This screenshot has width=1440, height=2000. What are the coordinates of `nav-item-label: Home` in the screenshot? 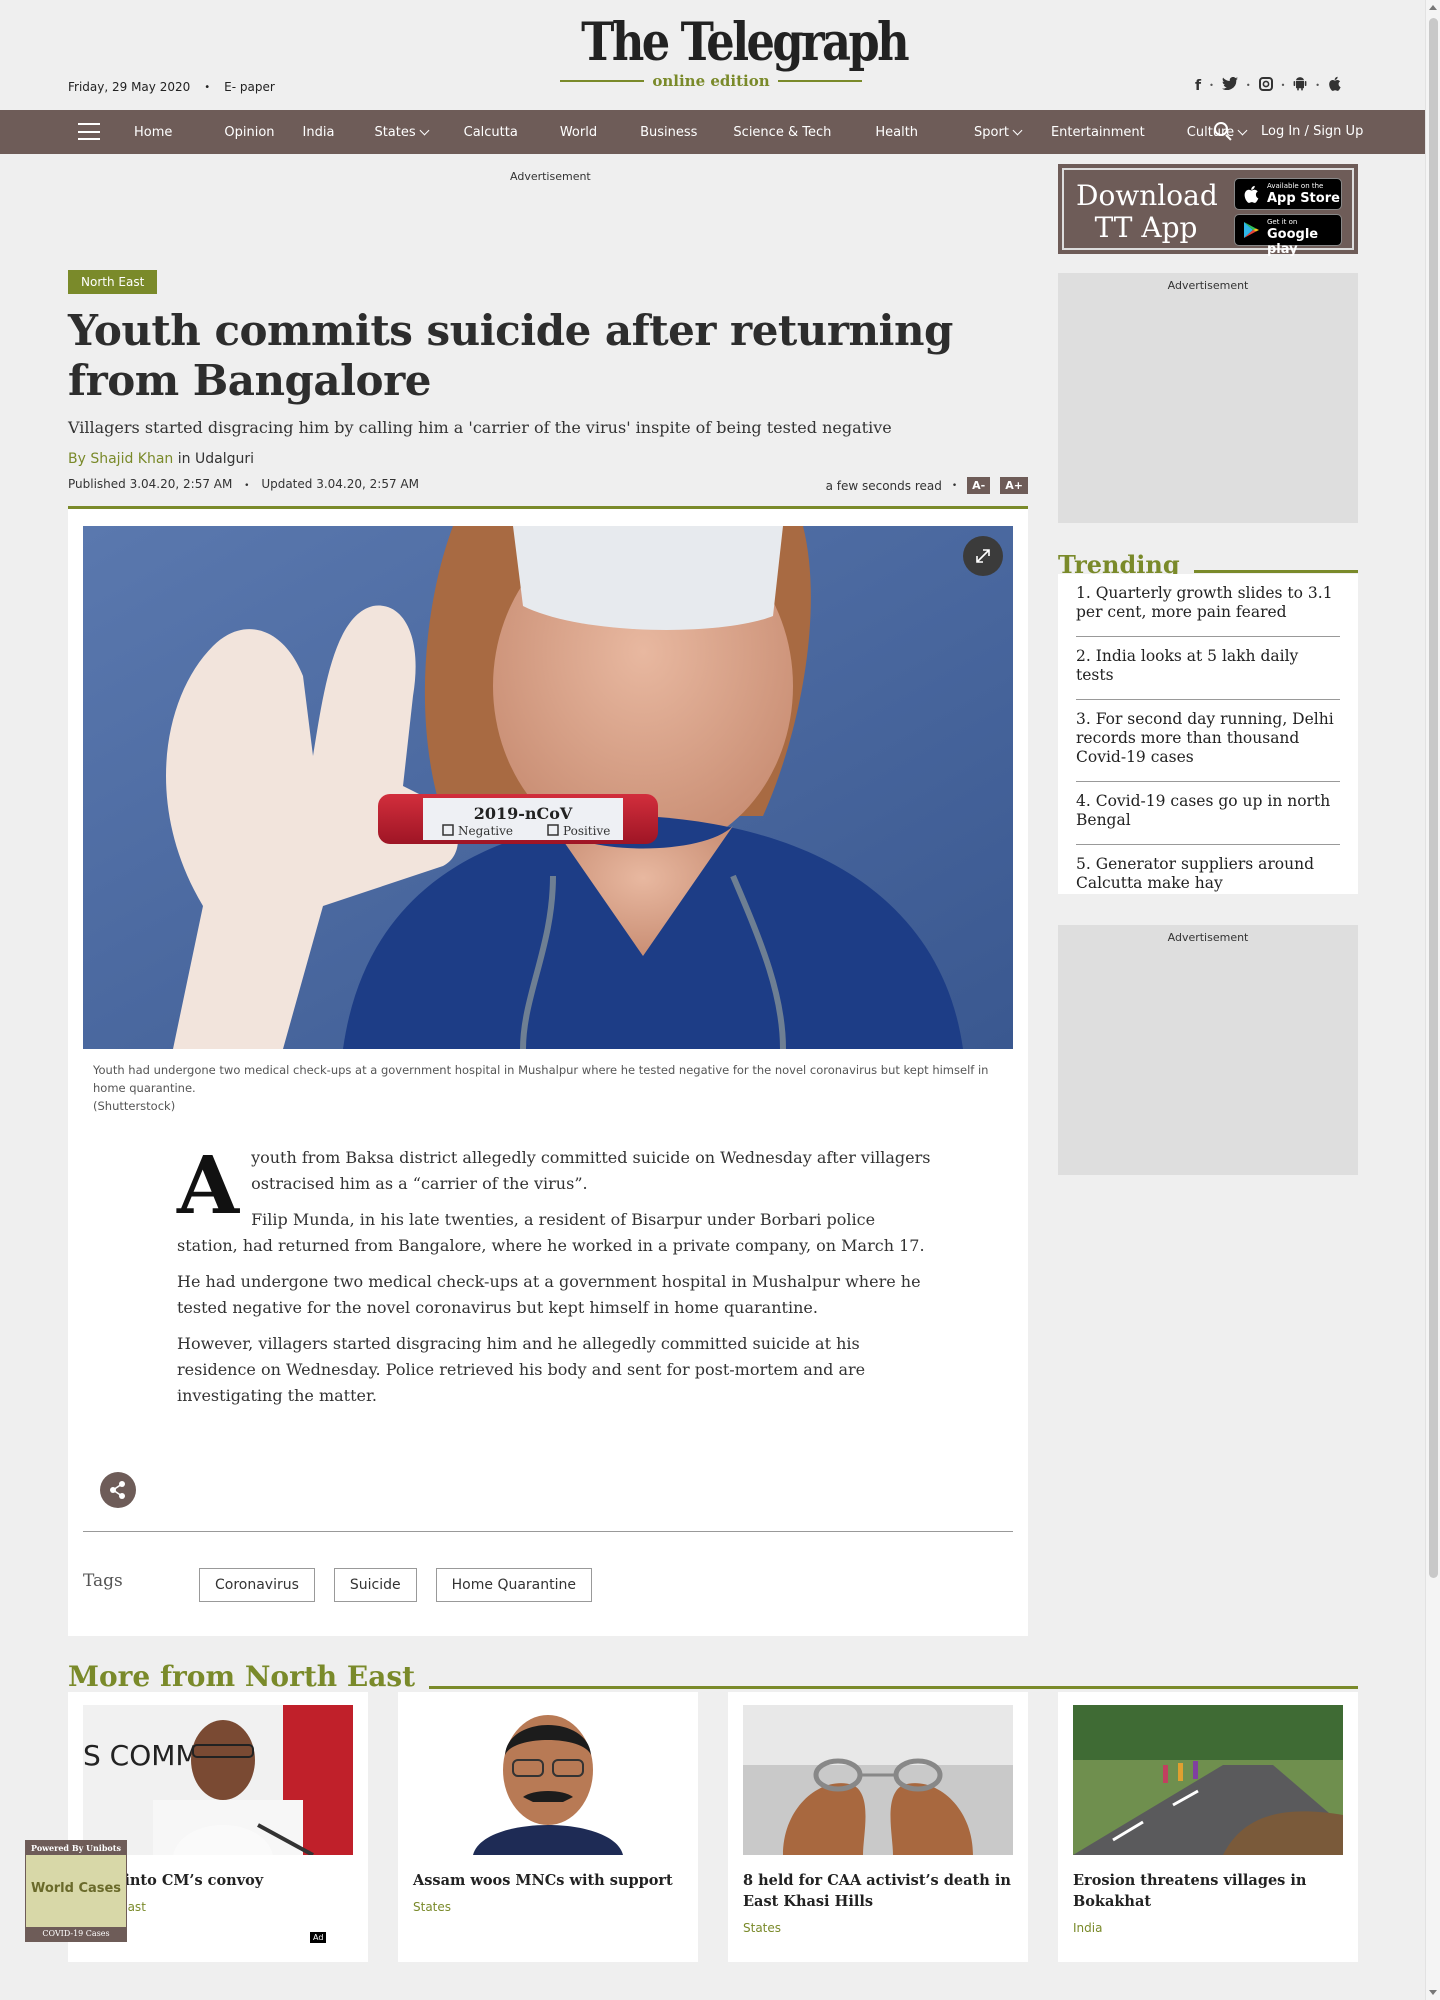 It's located at (153, 132).